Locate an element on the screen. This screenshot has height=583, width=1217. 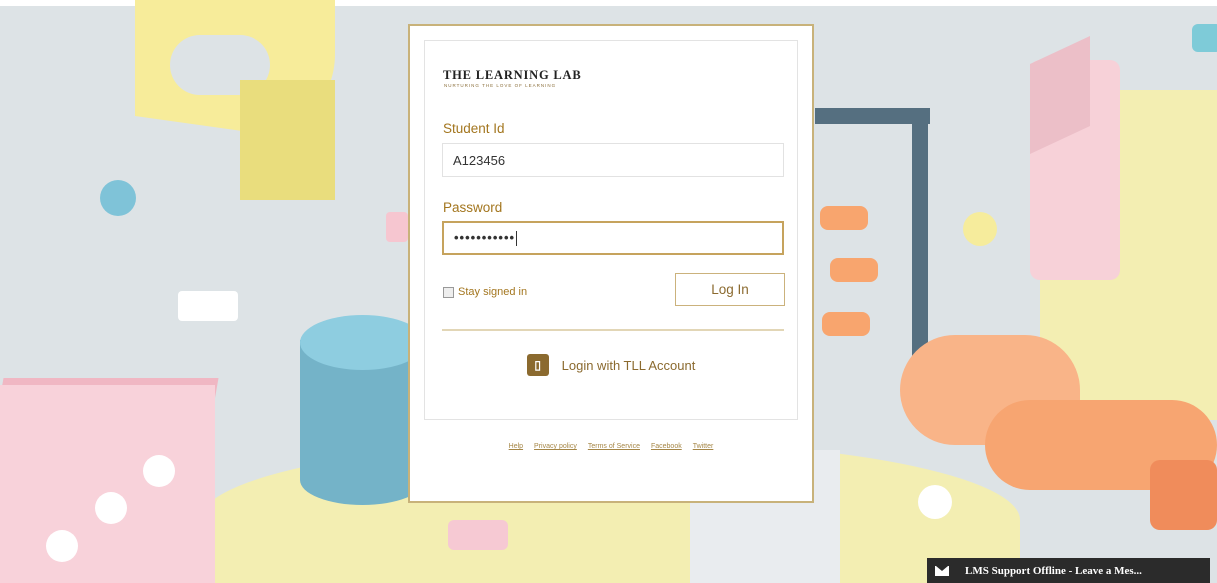
tll-login-button: ▯ Login with TLL Account is located at coordinates (611, 365).